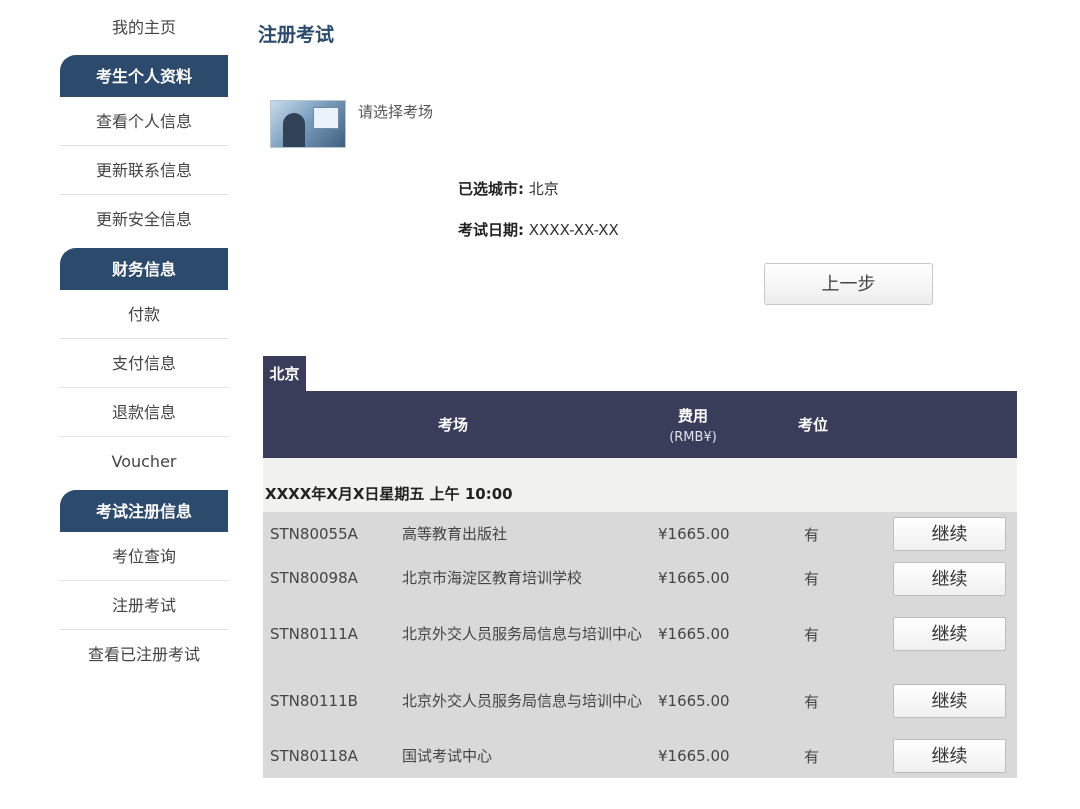 This screenshot has height=809, width=1080. What do you see at coordinates (812, 425) in the screenshot?
I see `header-seat: 考位` at bounding box center [812, 425].